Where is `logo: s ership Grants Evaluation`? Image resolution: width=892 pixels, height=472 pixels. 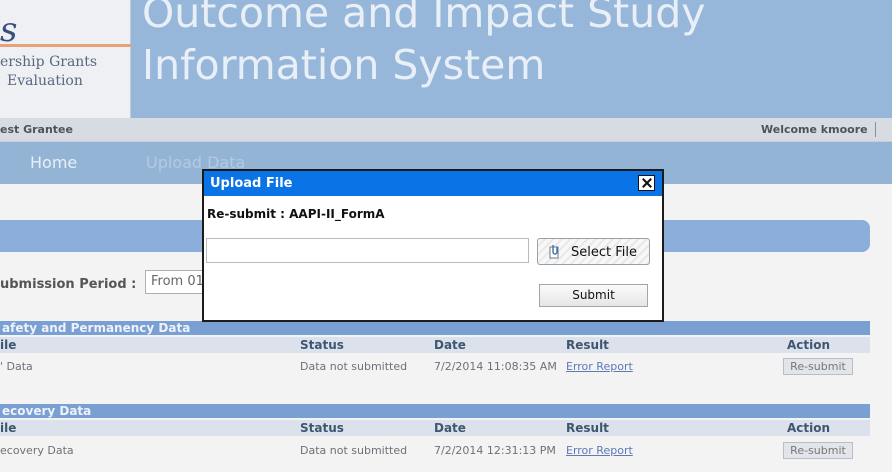
logo: s ership Grants Evaluation is located at coordinates (65, 59).